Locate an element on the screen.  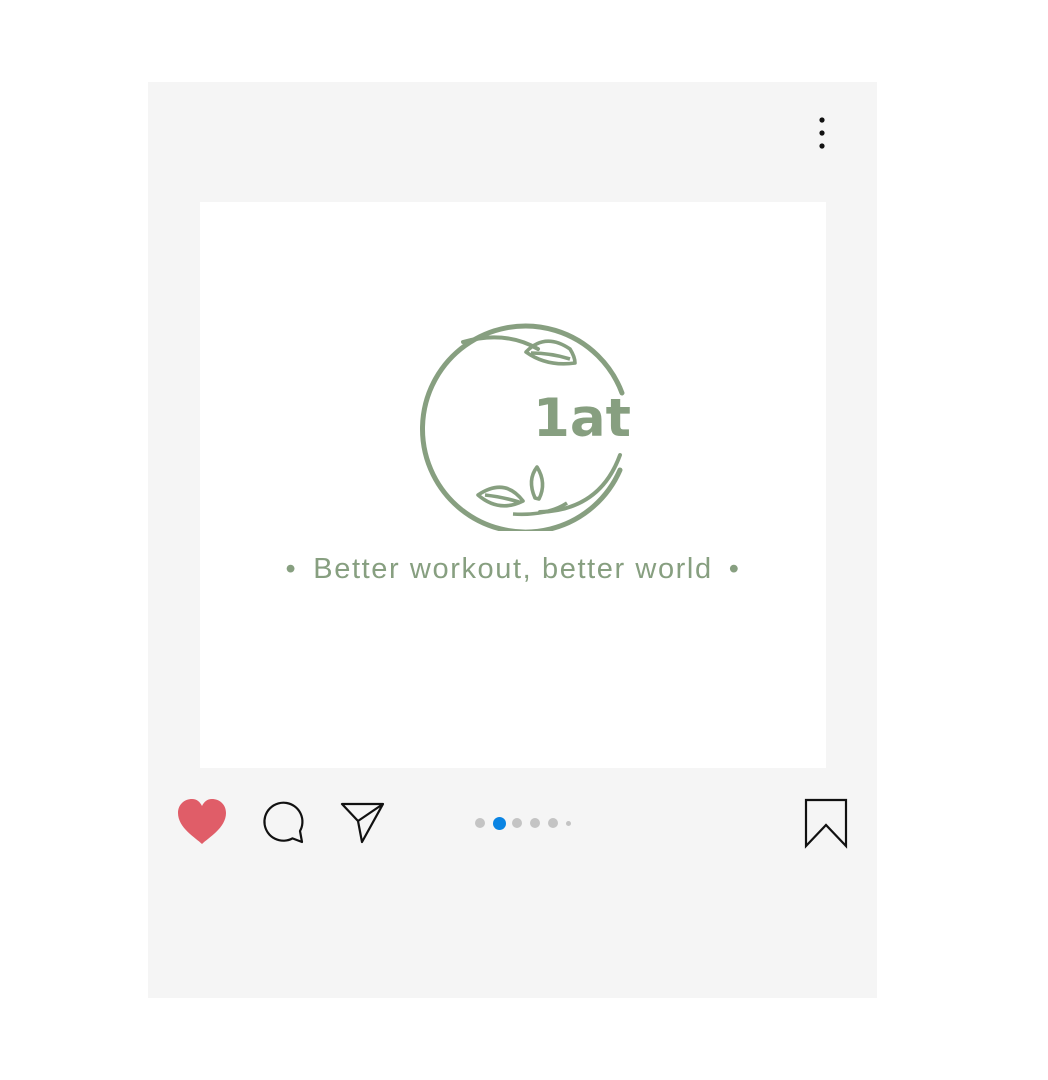
carousel-indicator is located at coordinates (527, 823).